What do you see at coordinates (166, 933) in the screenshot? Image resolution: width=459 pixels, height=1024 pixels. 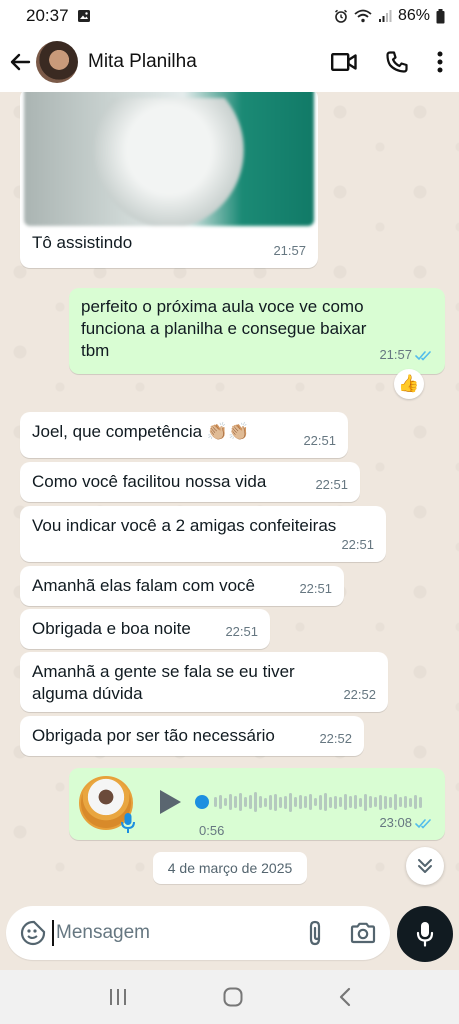 I see `message-input` at bounding box center [166, 933].